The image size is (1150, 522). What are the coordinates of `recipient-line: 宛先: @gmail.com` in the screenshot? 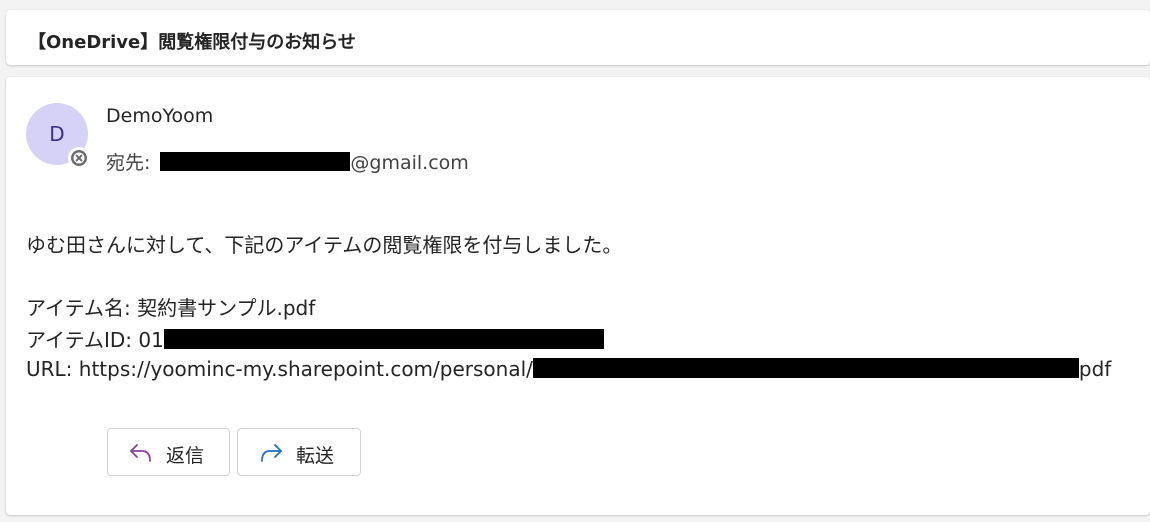 It's located at (287, 161).